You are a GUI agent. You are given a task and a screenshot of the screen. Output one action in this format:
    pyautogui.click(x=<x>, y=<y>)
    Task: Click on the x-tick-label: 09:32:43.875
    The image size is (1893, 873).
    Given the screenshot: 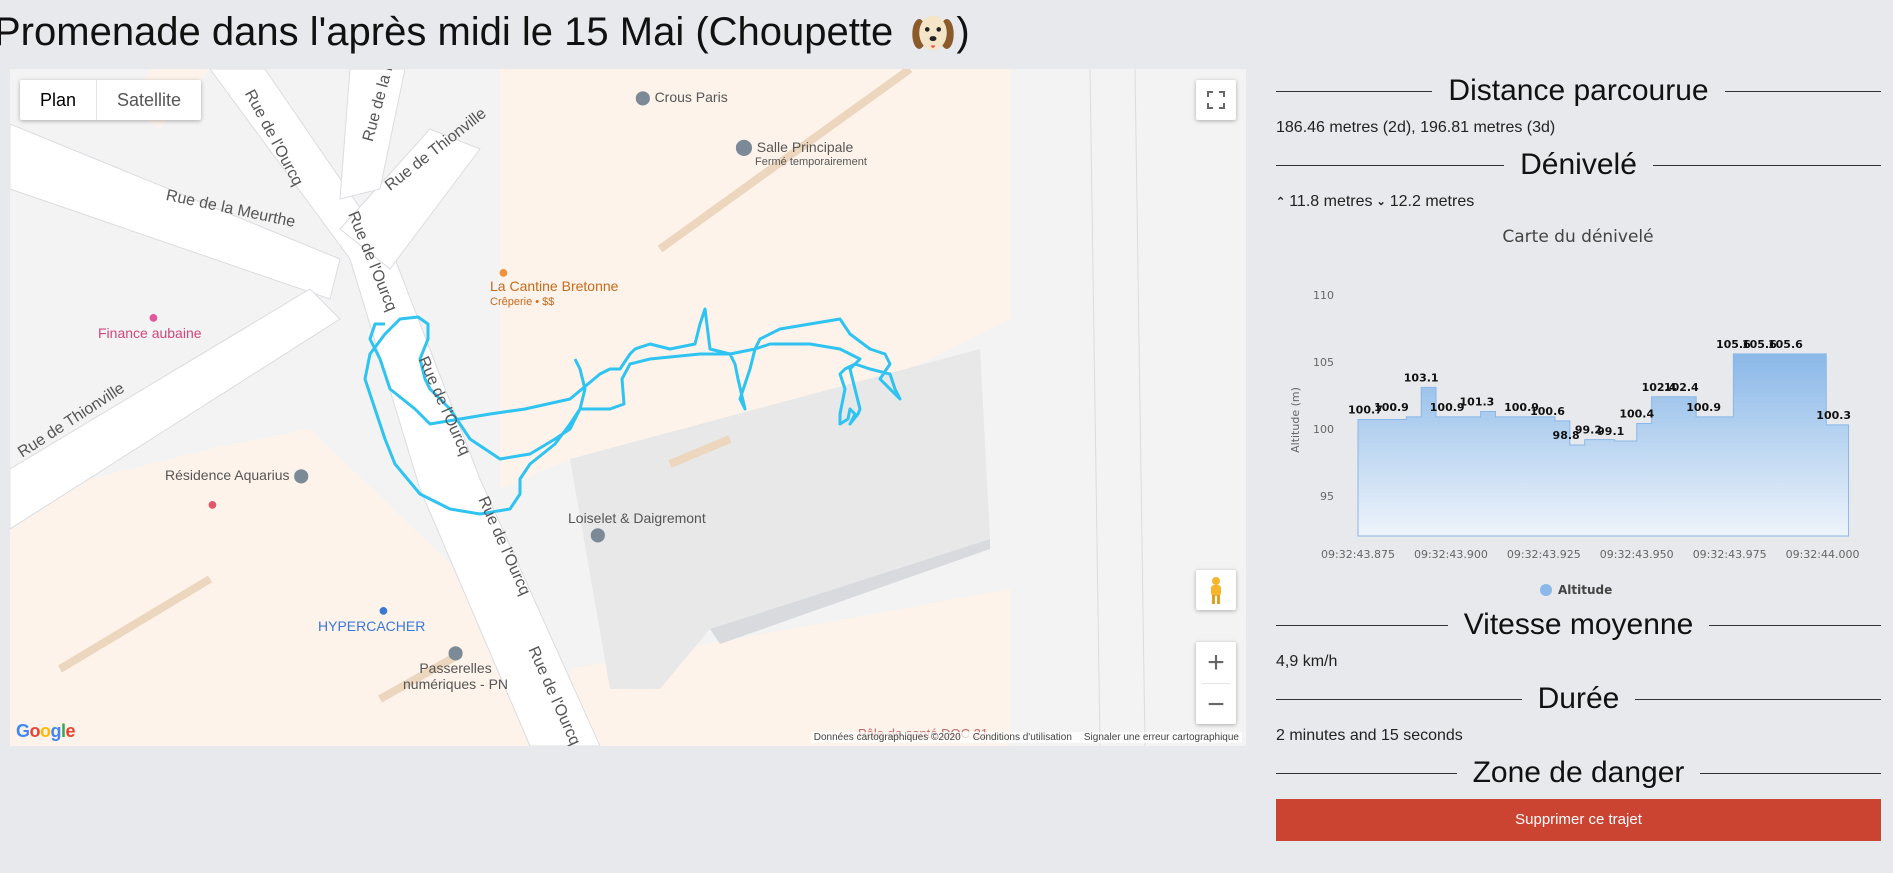 What is the action you would take?
    pyautogui.click(x=1358, y=554)
    